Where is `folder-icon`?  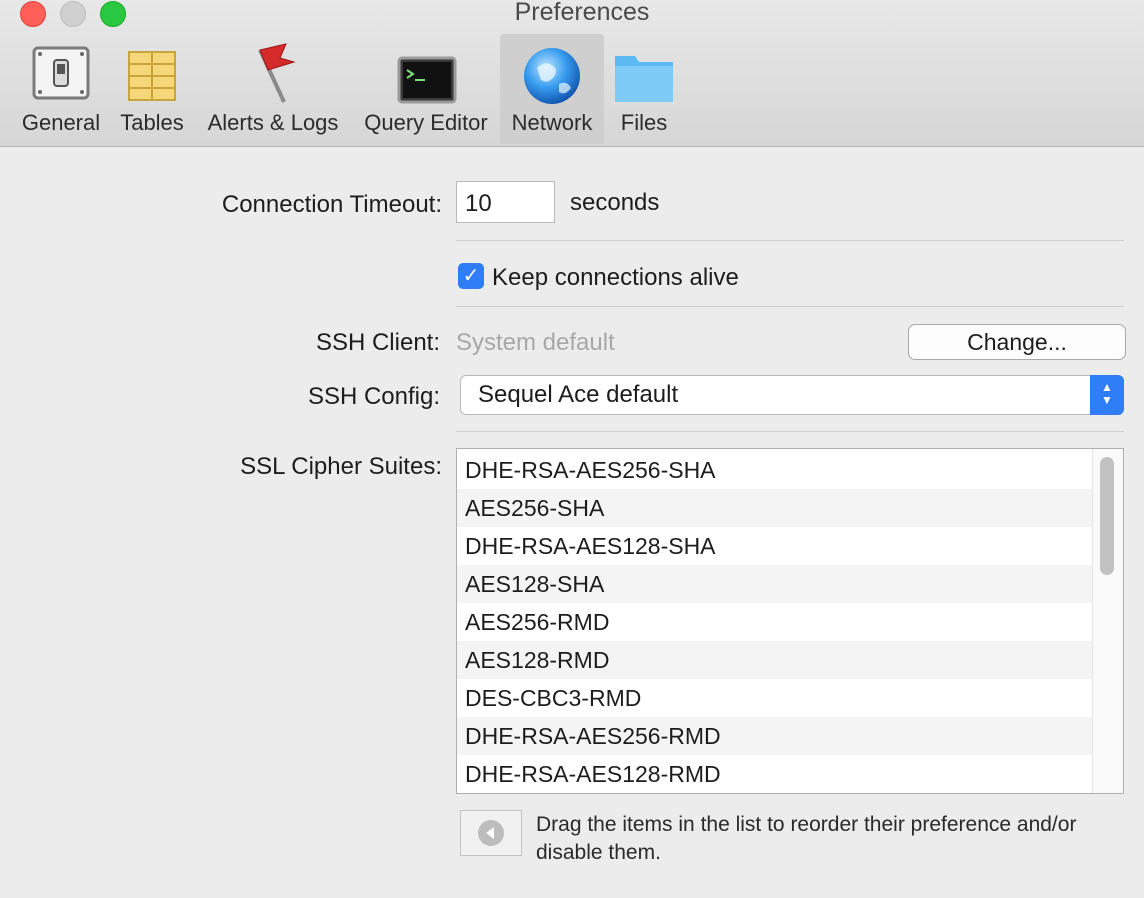
folder-icon is located at coordinates (644, 73).